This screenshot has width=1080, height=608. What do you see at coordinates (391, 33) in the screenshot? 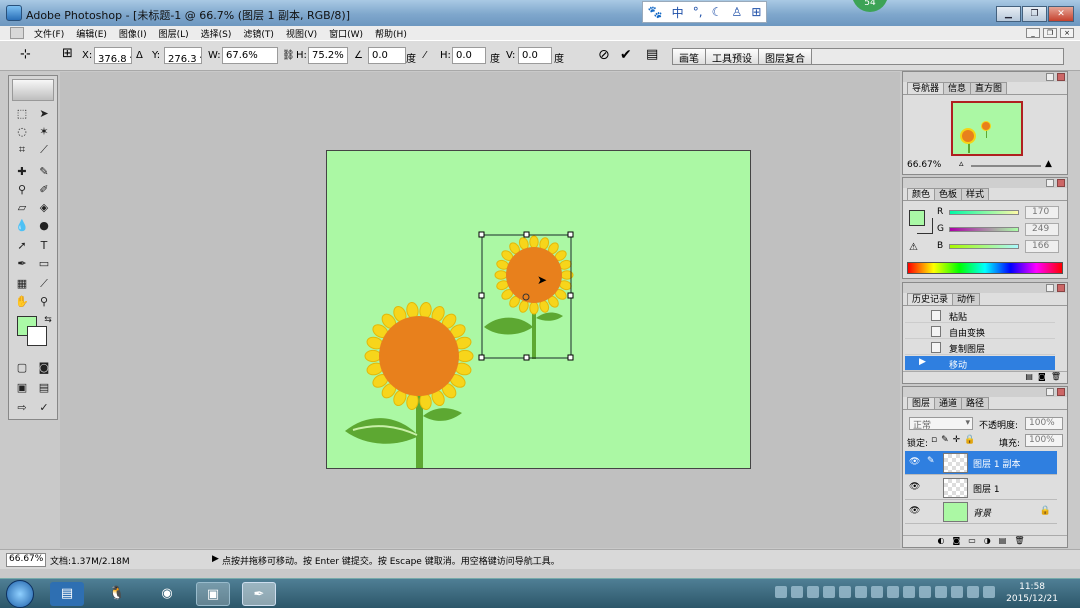
I see `menu-help: 帮助(H)` at bounding box center [391, 33].